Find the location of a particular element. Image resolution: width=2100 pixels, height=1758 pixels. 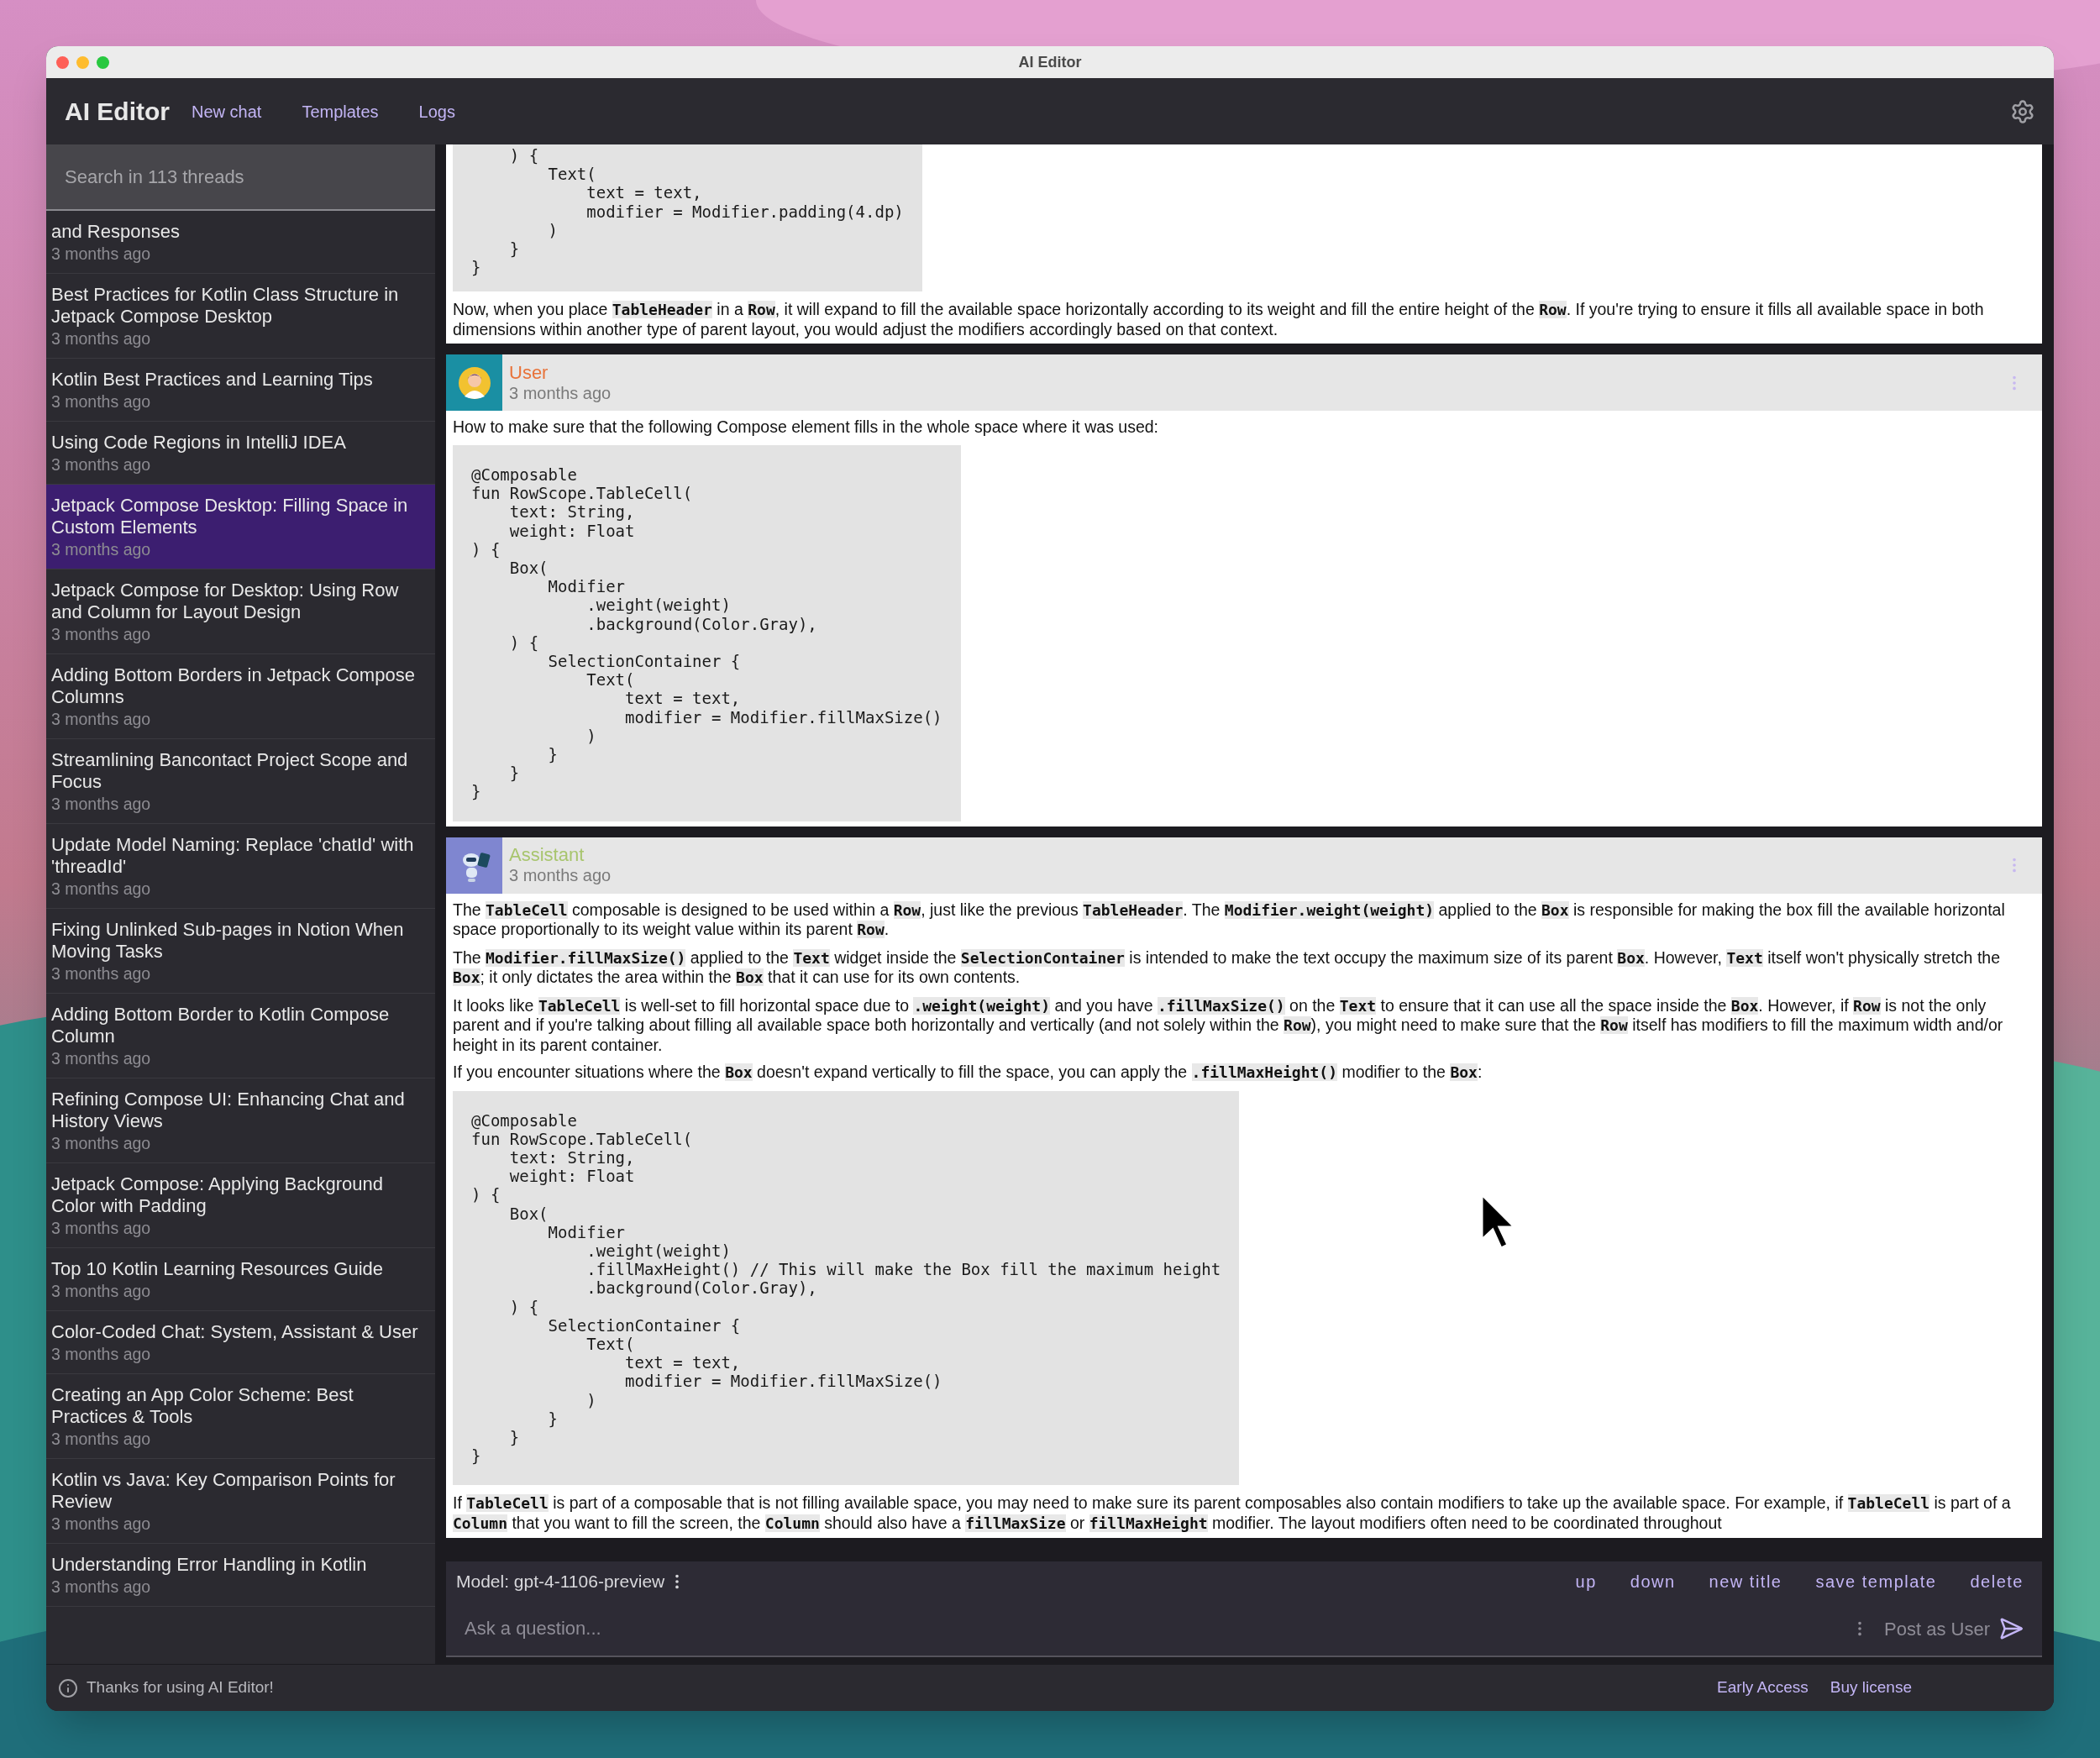

app-title: AI Editor is located at coordinates (117, 112).